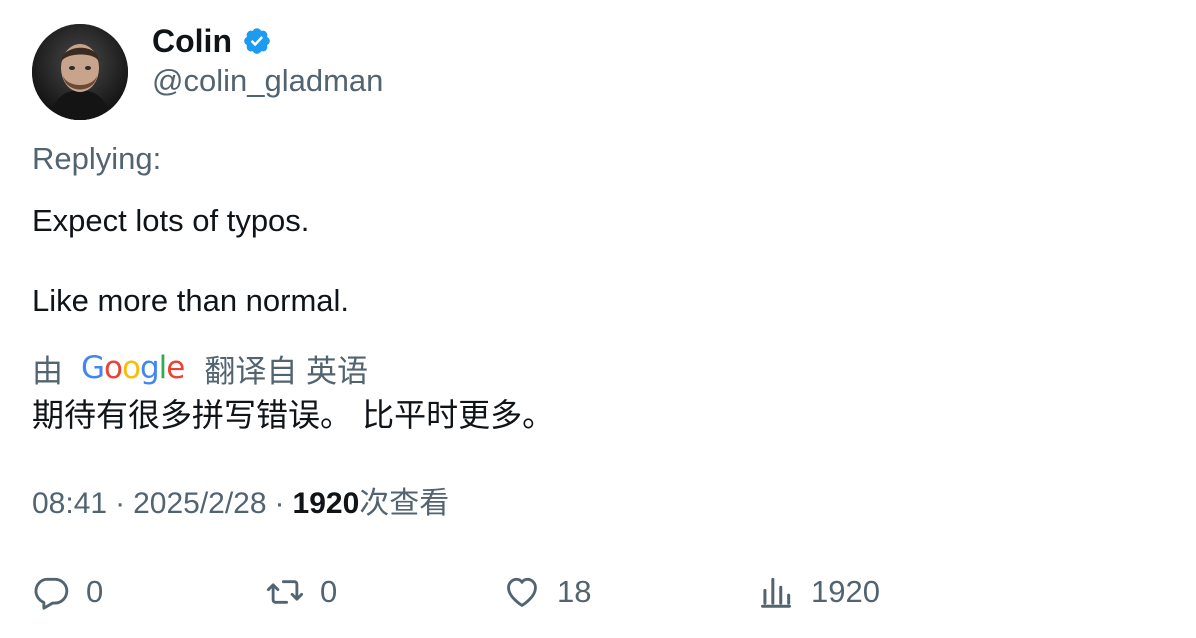 This screenshot has height=638, width=1196. What do you see at coordinates (69, 504) in the screenshot?
I see `tweet-time: 08:41` at bounding box center [69, 504].